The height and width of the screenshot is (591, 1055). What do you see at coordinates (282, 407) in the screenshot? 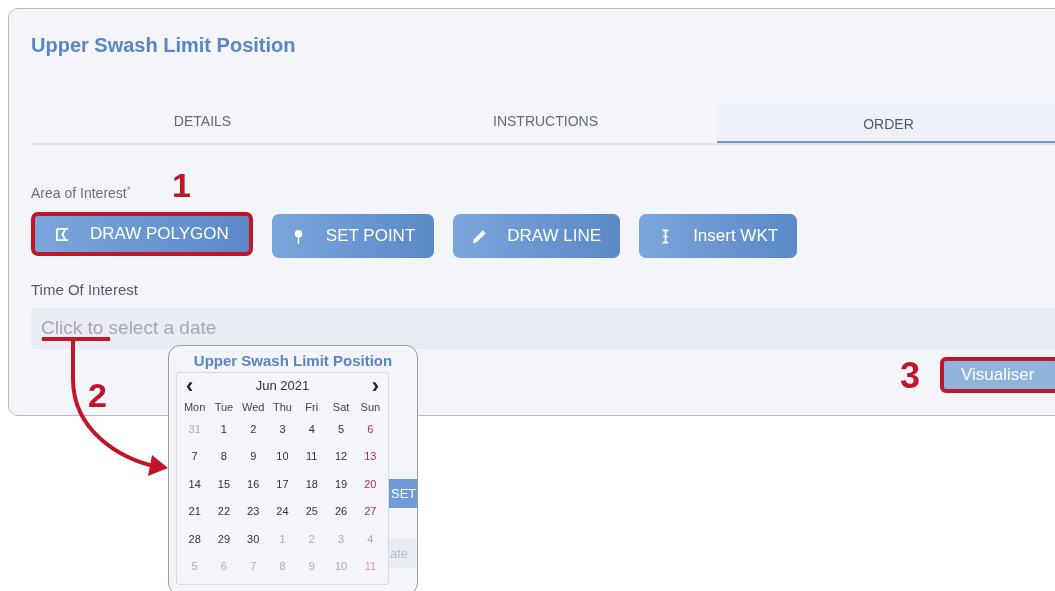
I see `weekday-label: Thu` at bounding box center [282, 407].